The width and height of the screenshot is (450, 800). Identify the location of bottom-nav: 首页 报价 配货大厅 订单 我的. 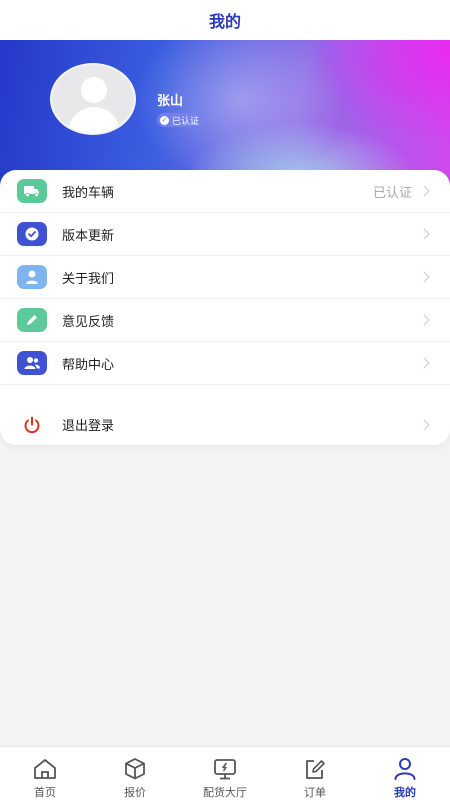
(225, 773).